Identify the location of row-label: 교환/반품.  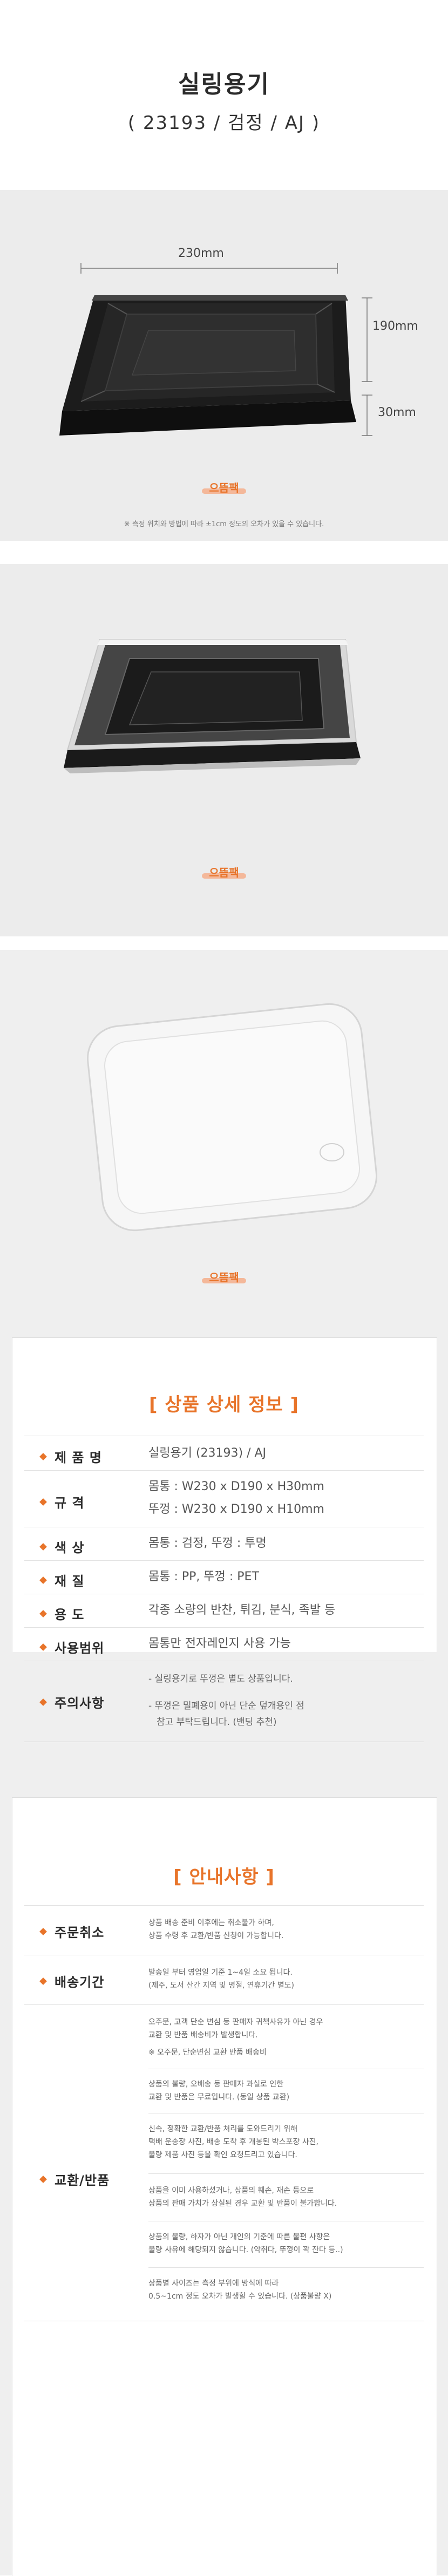
(82, 2180).